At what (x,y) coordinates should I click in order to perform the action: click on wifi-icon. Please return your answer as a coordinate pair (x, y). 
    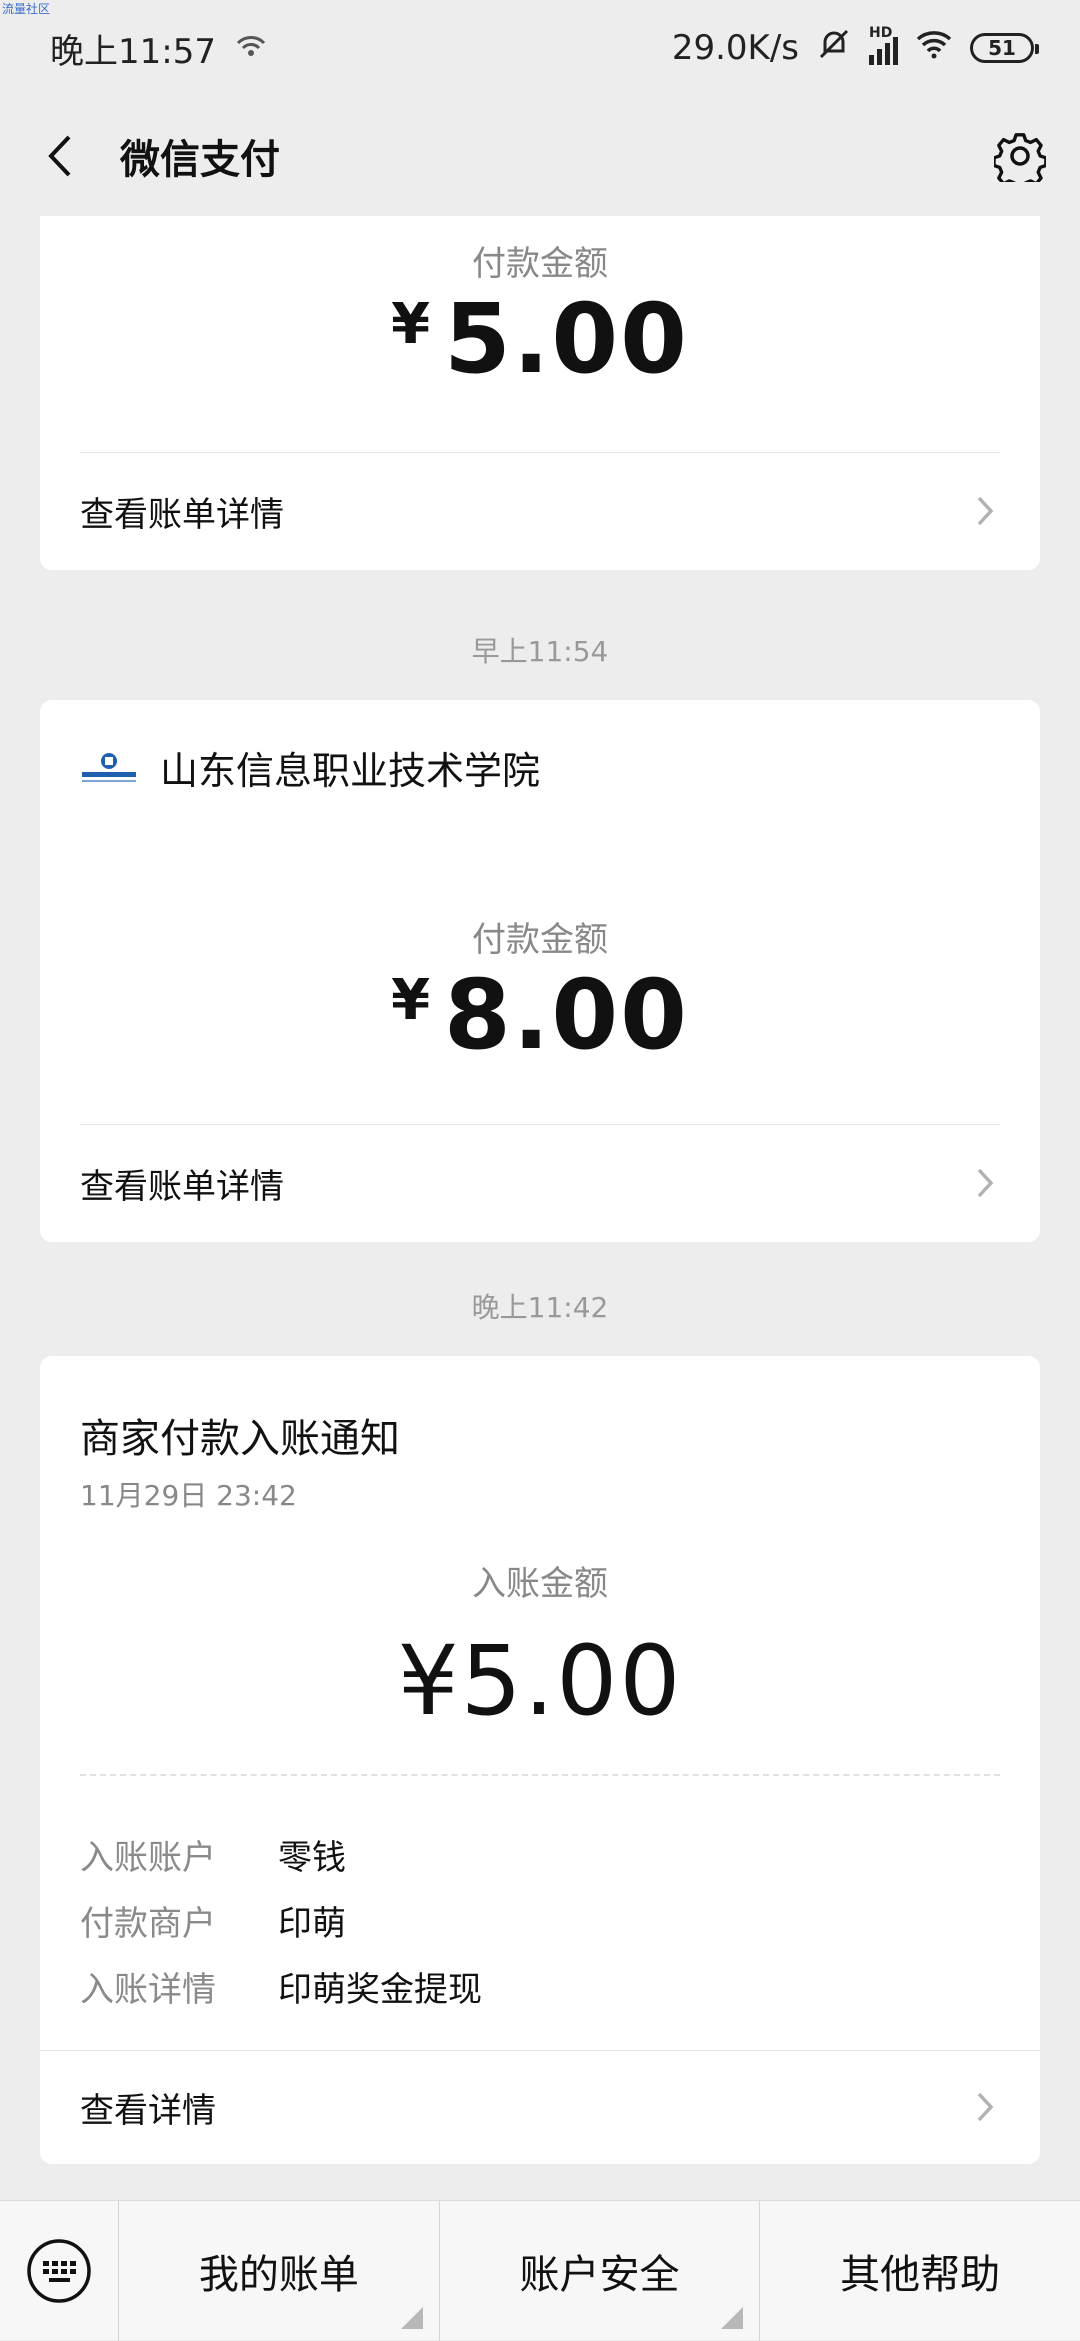
    Looking at the image, I should click on (934, 48).